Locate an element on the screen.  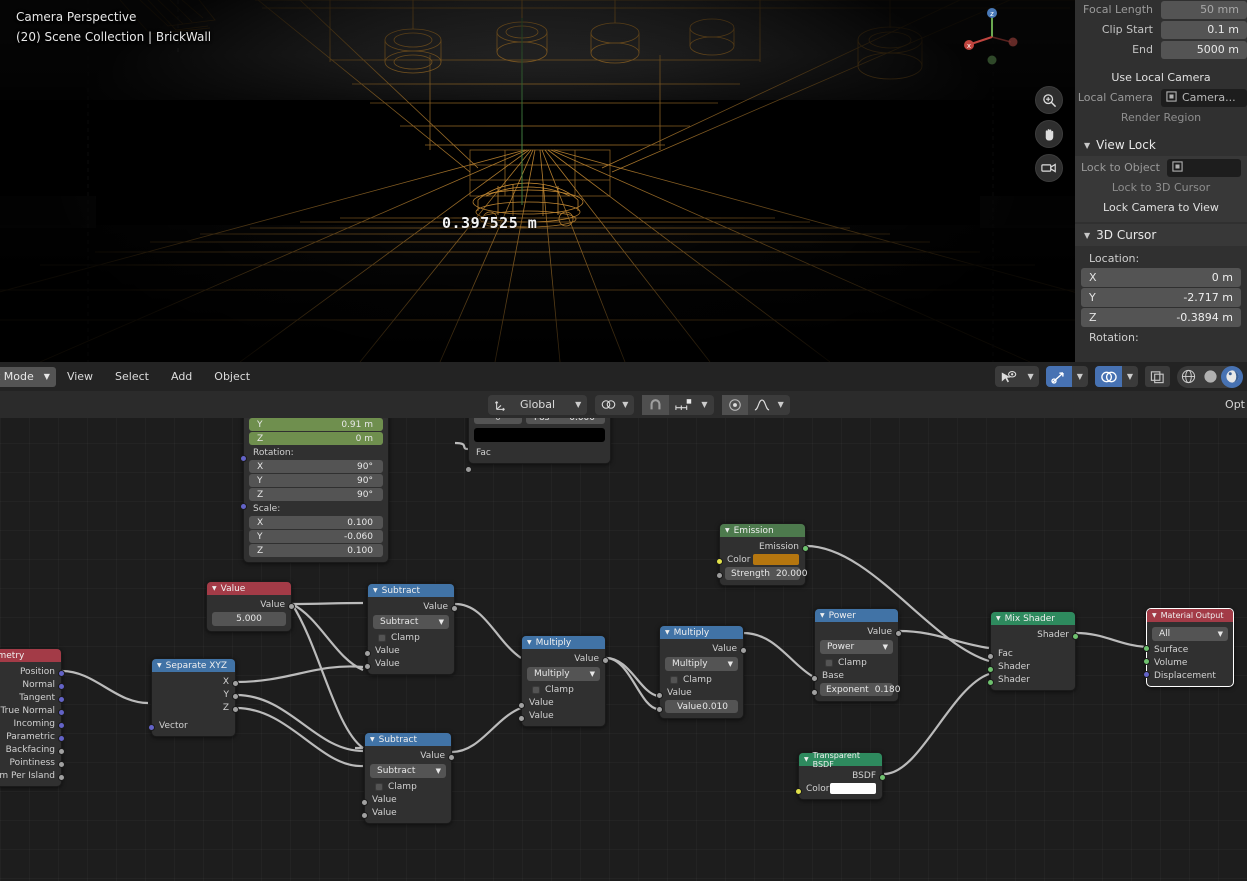
shading-material-icon is located at coordinates (1232, 376).